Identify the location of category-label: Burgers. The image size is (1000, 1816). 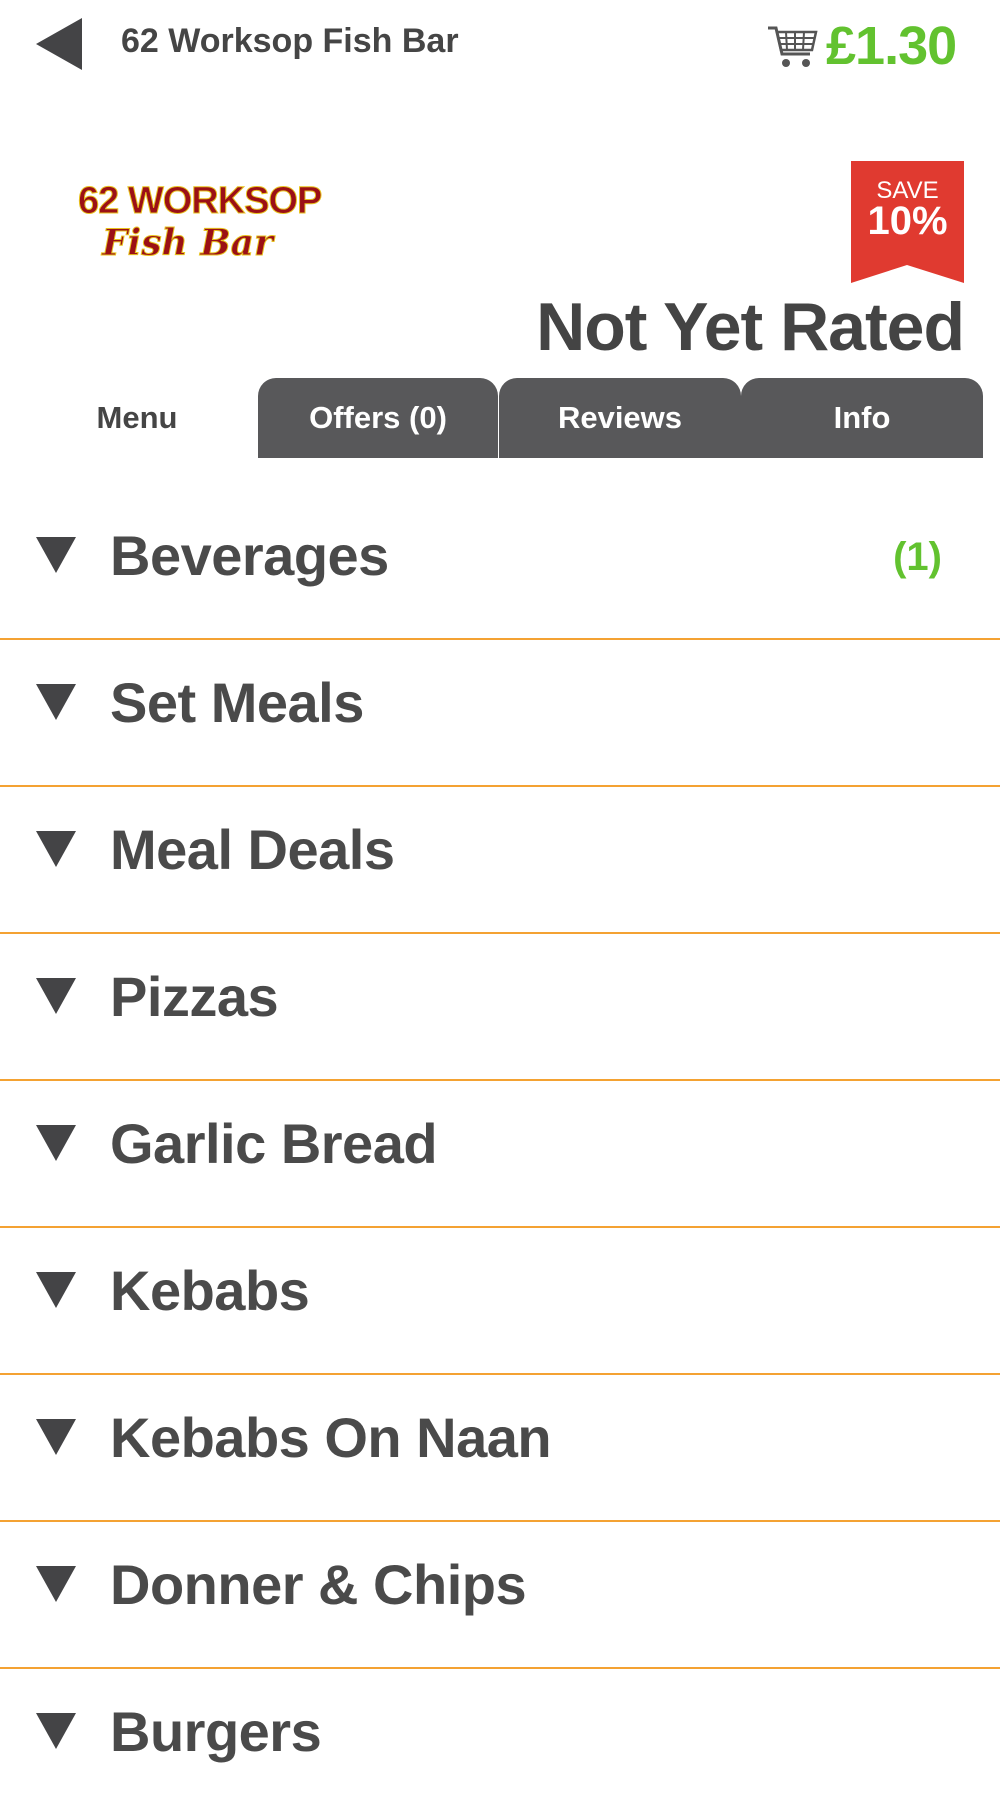
(216, 1731).